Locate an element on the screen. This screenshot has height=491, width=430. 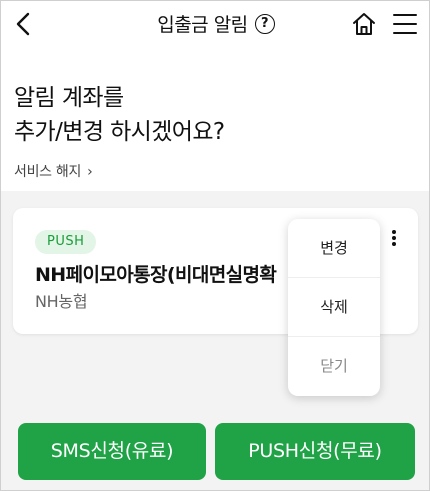
headline-line-1: 알림 계좌를 is located at coordinates (69, 98).